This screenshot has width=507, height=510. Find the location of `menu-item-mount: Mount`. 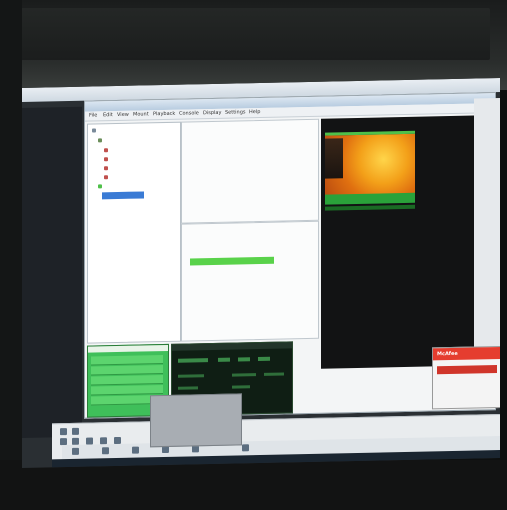

menu-item-mount: Mount is located at coordinates (141, 114).